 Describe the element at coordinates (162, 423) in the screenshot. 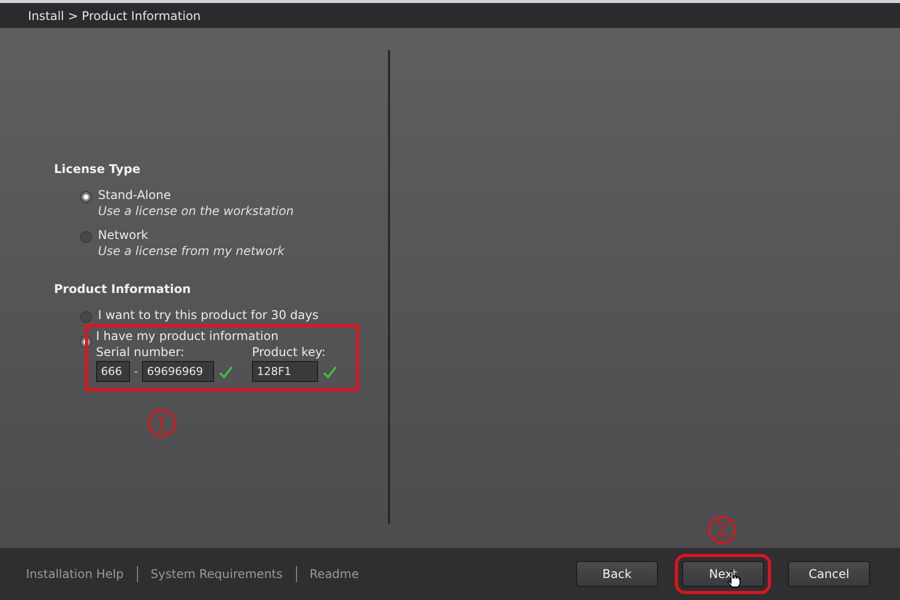

I see `annotation-number: 1` at that location.